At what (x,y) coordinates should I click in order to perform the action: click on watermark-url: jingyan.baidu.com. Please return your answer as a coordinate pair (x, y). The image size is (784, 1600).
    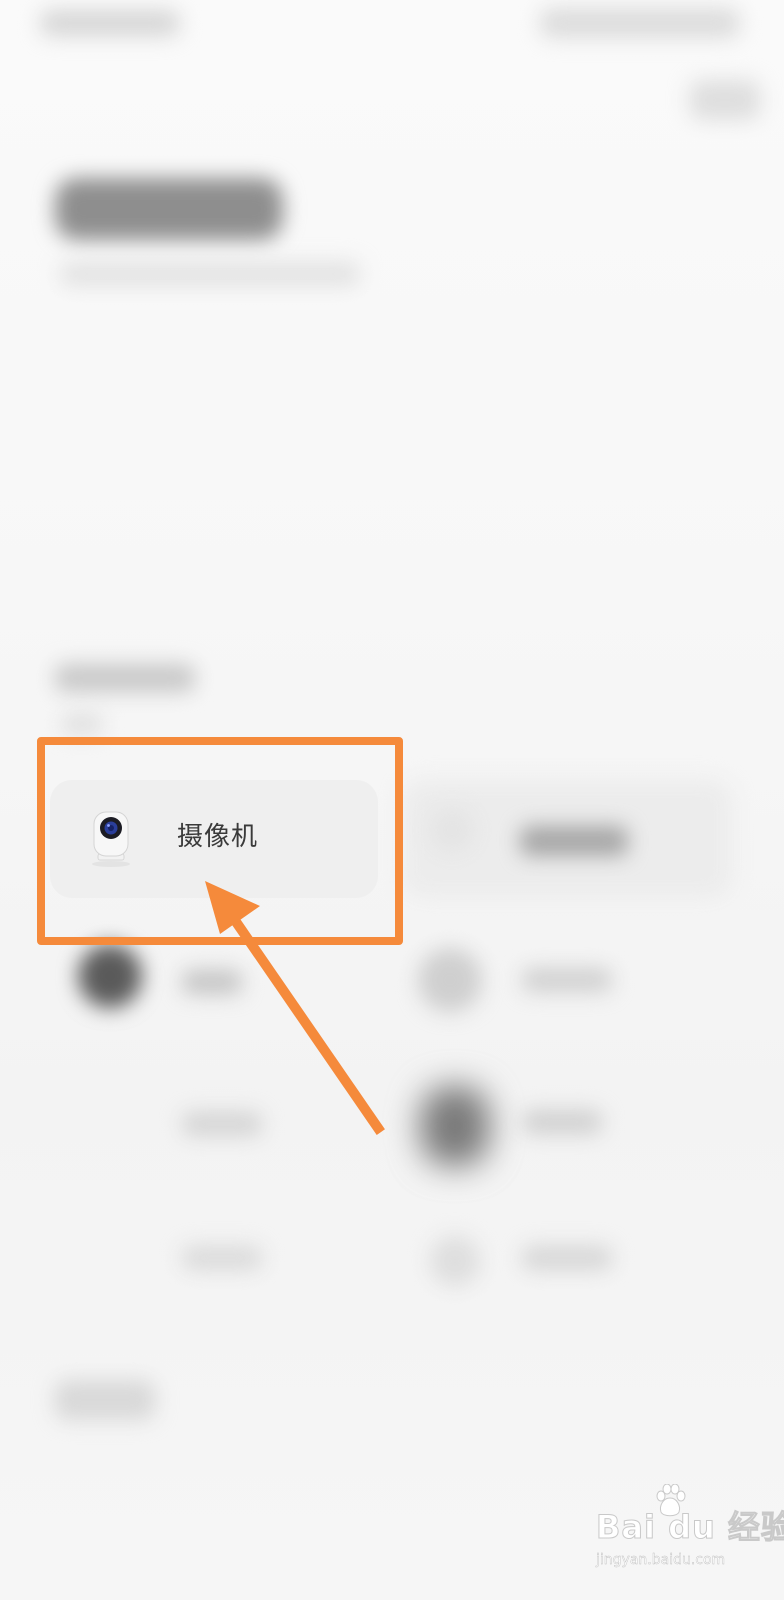
    Looking at the image, I should click on (661, 1560).